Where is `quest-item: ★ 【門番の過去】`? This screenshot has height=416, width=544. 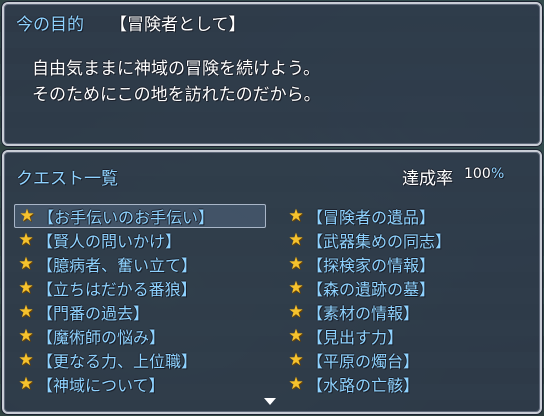
quest-item: ★ 【門番の過去】 is located at coordinates (140, 312).